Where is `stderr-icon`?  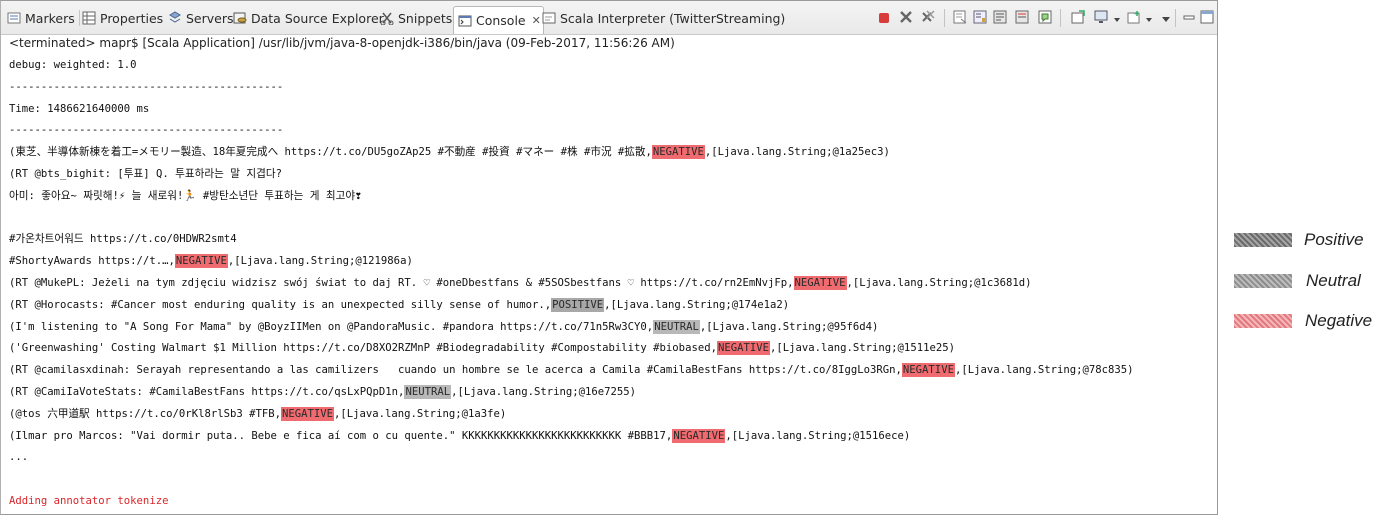
stderr-icon is located at coordinates (1022, 18).